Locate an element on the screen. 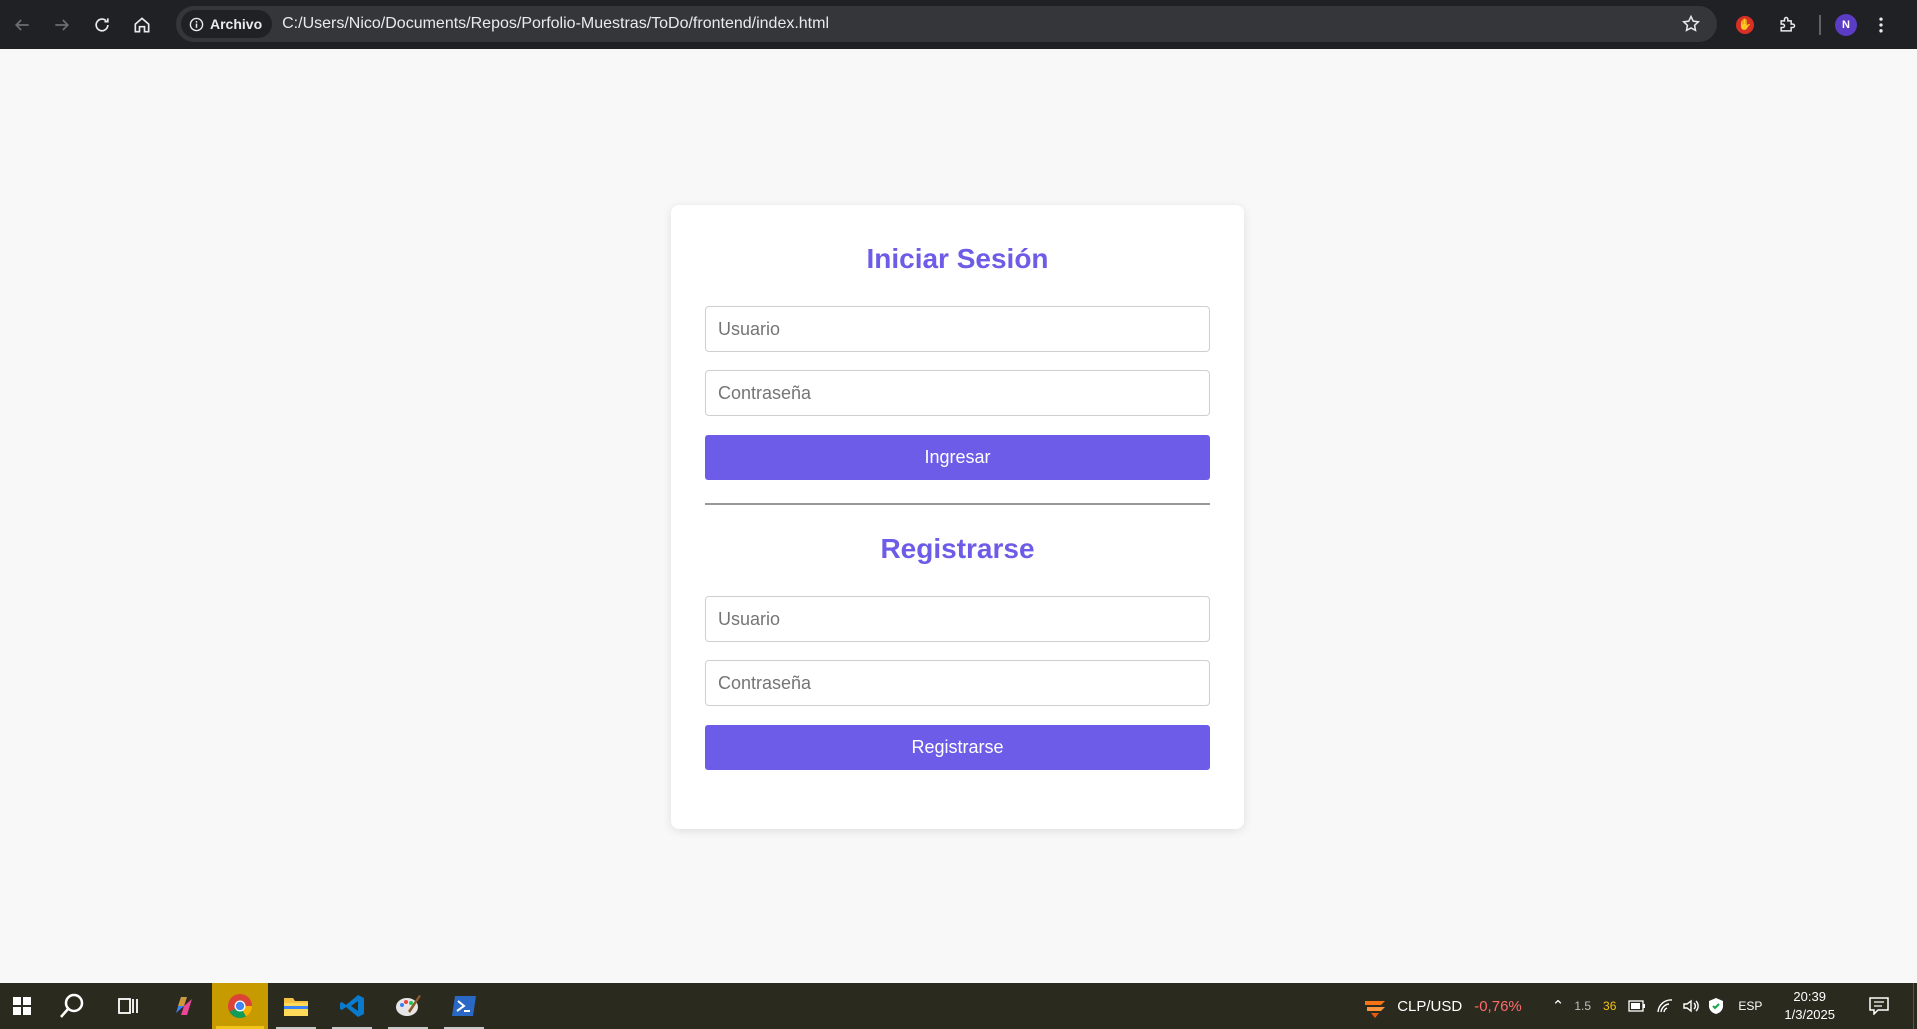  reload-icon is located at coordinates (102, 24).